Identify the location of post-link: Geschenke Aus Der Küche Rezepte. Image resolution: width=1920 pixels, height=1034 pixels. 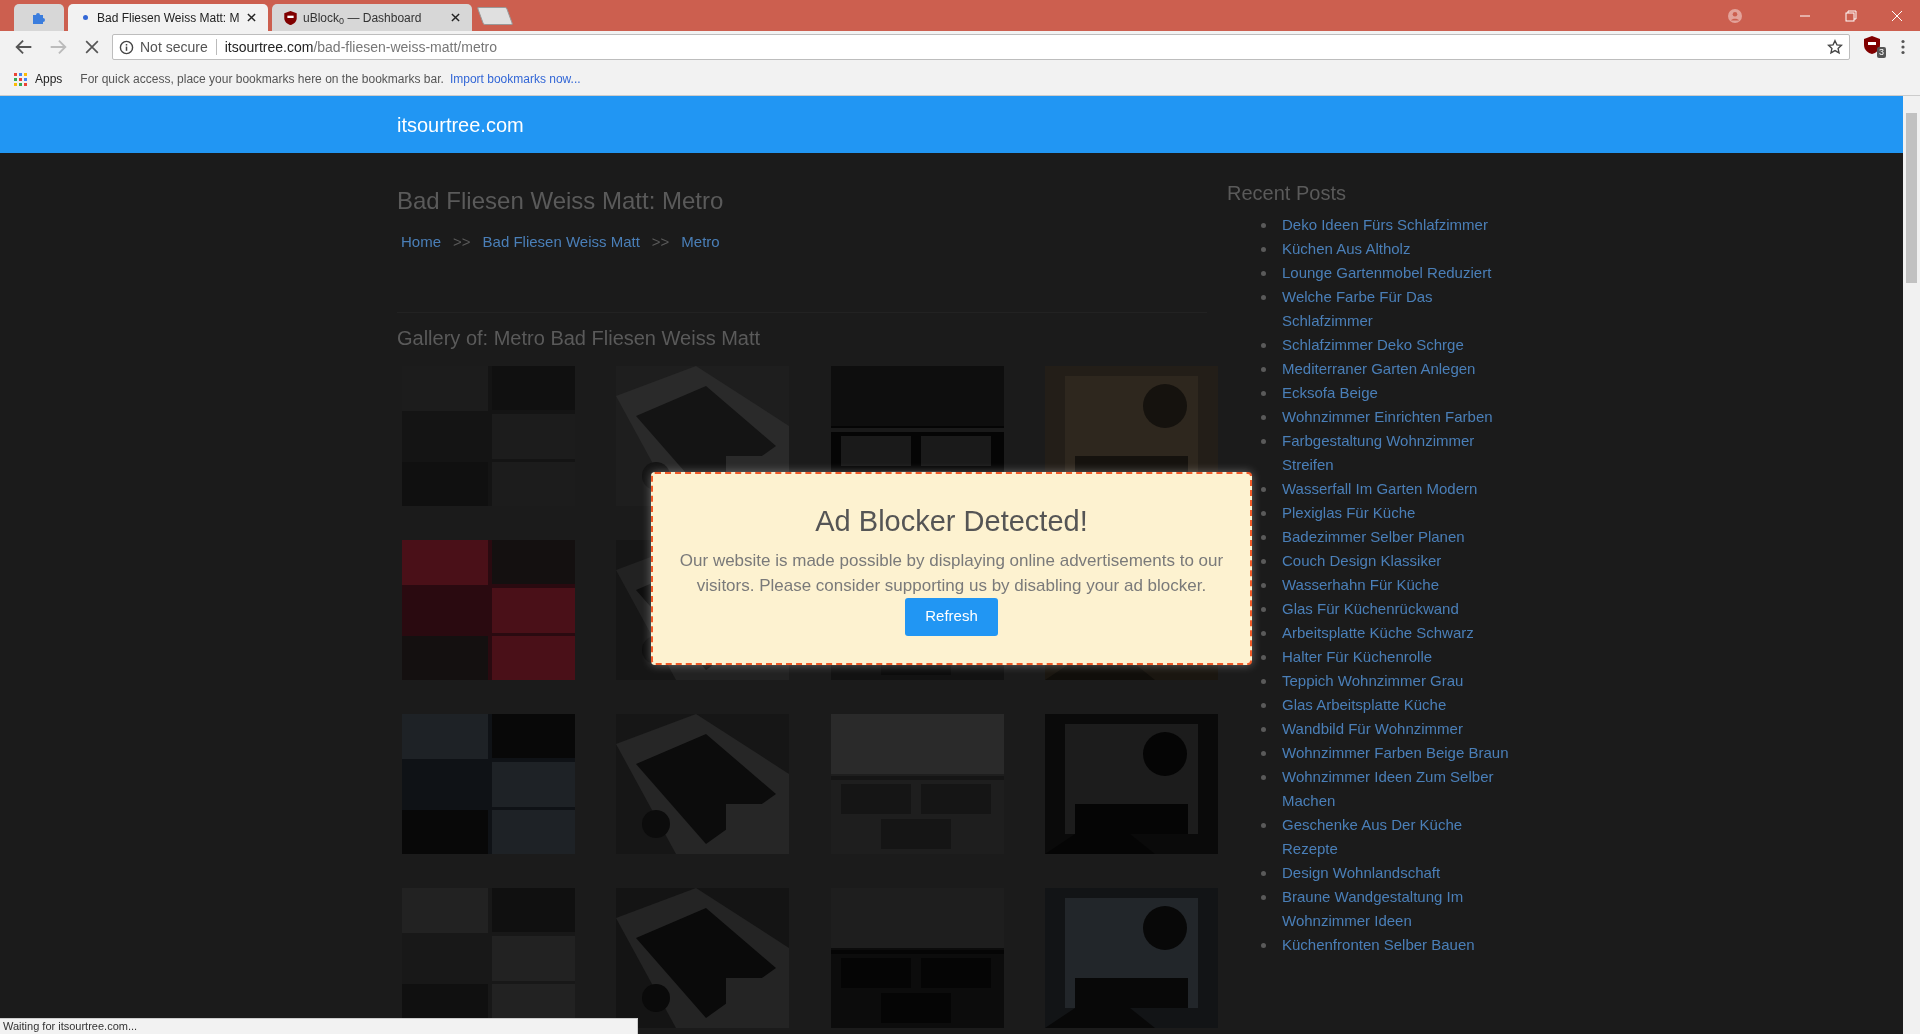
(1397, 837).